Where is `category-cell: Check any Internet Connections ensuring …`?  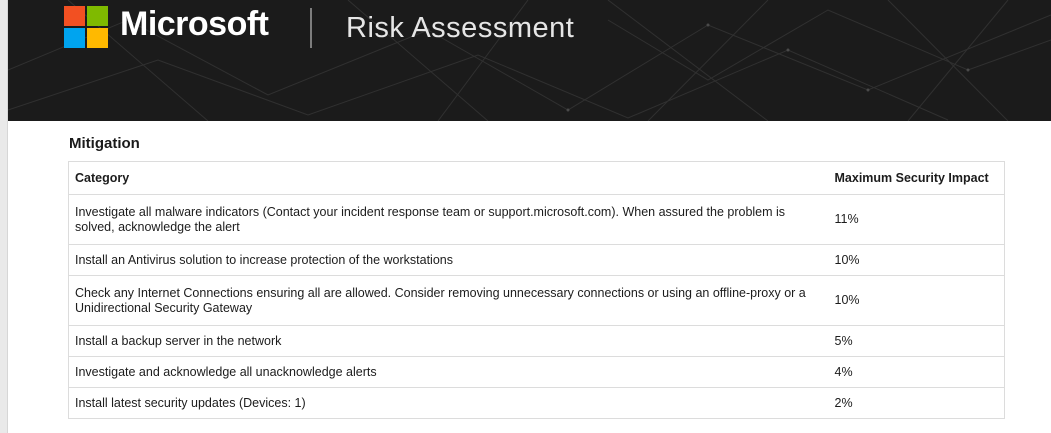
category-cell: Check any Internet Connections ensuring … is located at coordinates (448, 300).